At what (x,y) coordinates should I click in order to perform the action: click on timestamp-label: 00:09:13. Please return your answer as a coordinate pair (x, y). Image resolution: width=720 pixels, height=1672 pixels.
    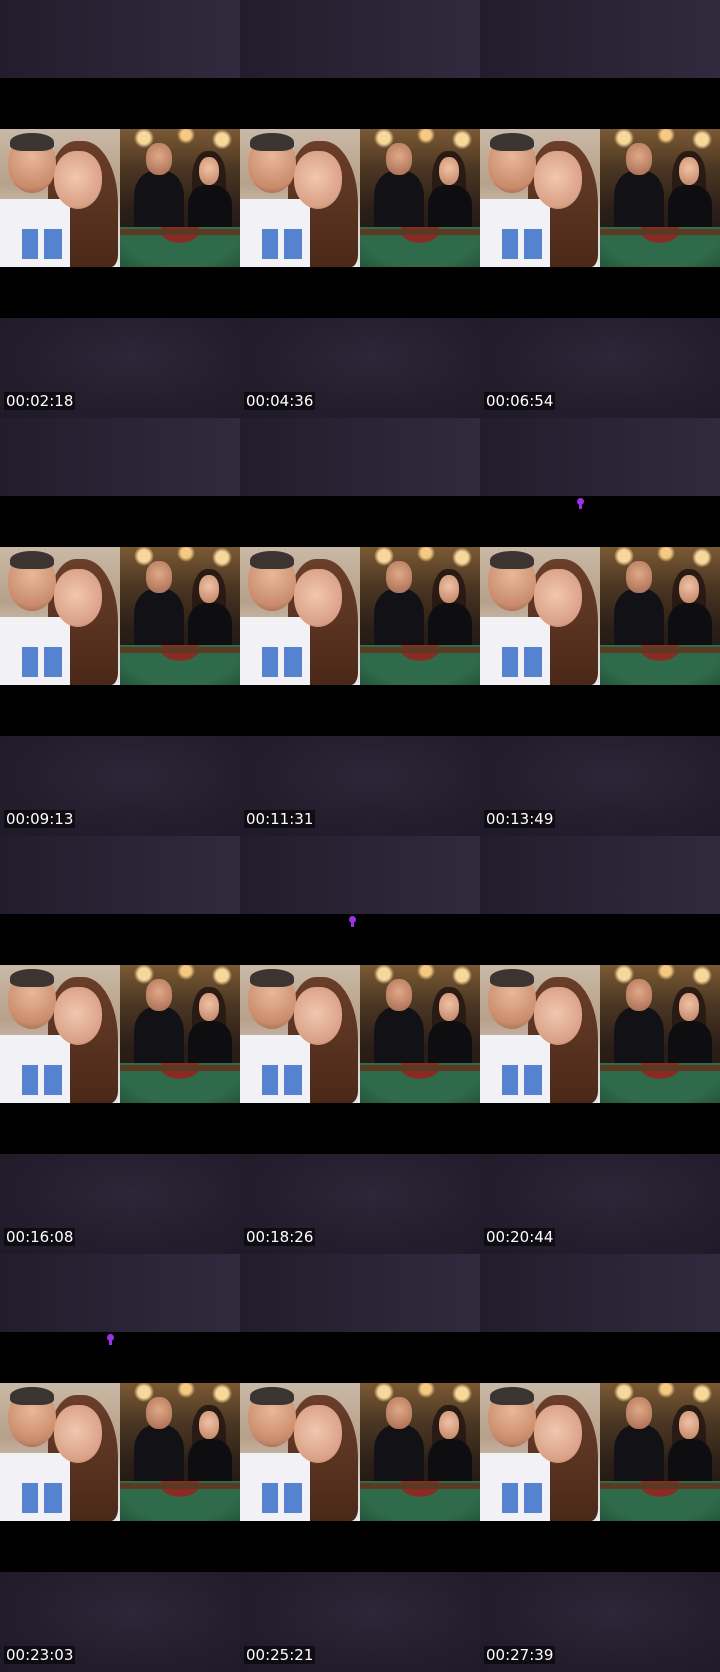
    Looking at the image, I should click on (40, 819).